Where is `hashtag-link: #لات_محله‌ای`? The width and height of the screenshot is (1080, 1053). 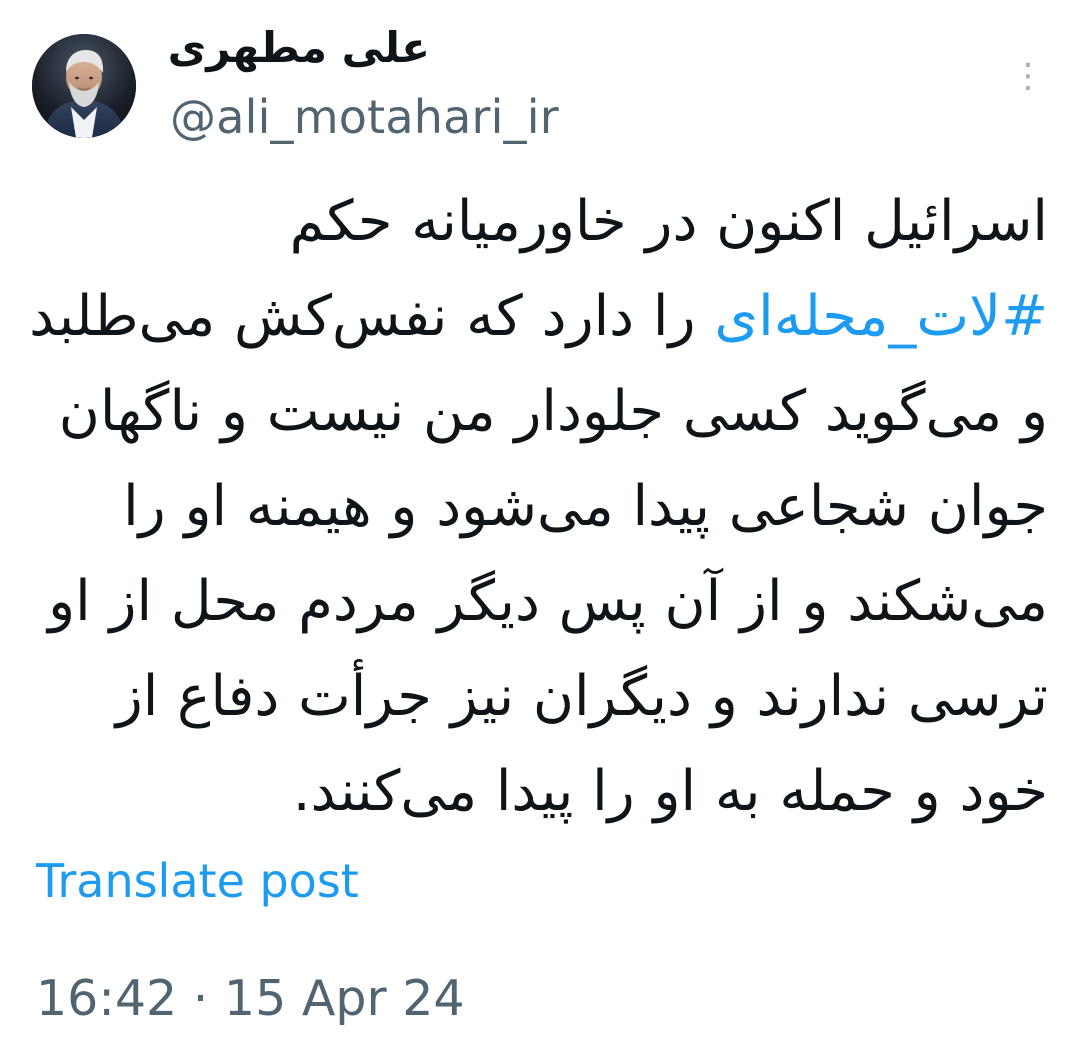
hashtag-link: #لات_محله‌ای is located at coordinates (881, 316).